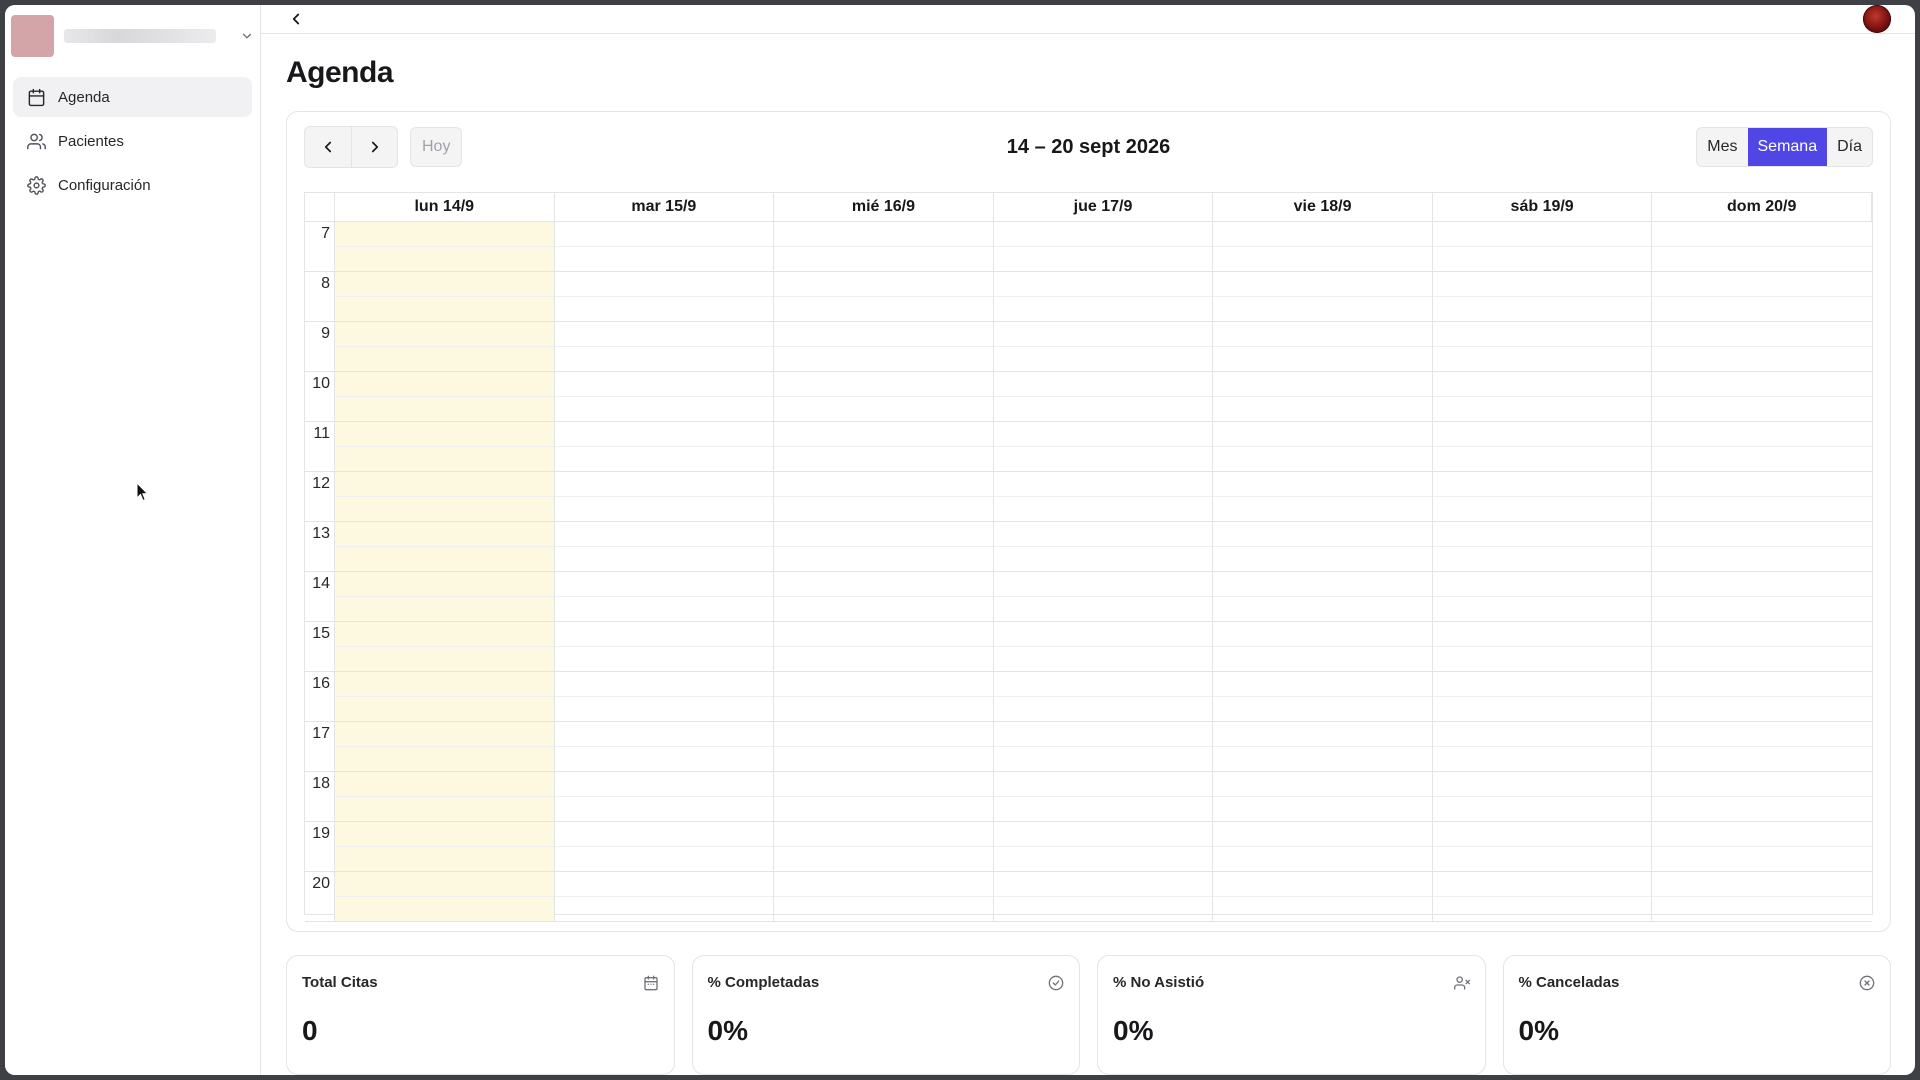 The height and width of the screenshot is (1080, 1920). I want to click on back-button, so click(296, 19).